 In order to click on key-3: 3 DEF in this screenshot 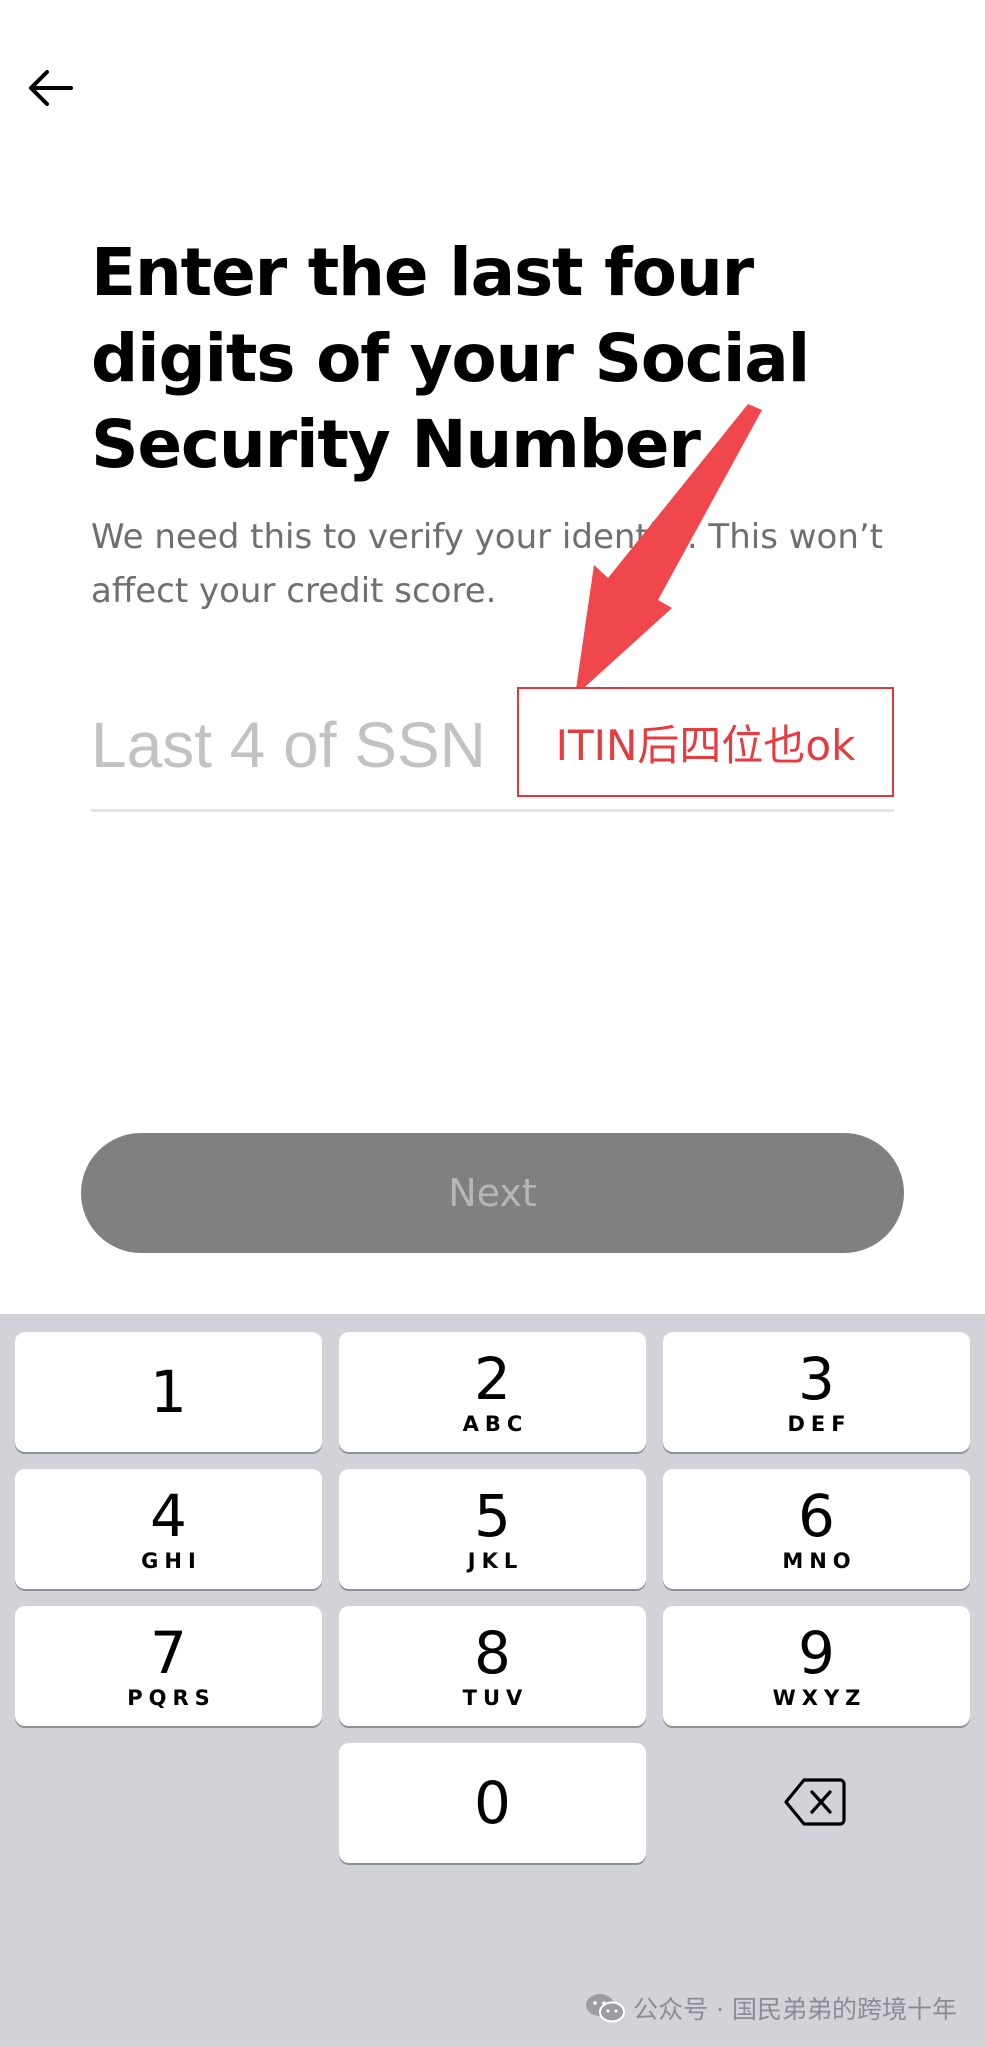, I will do `click(816, 1392)`.